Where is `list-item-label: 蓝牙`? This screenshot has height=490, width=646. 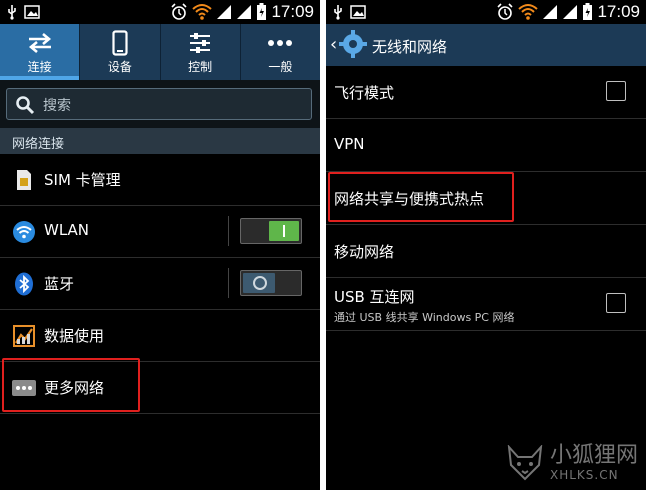 list-item-label: 蓝牙 is located at coordinates (59, 284).